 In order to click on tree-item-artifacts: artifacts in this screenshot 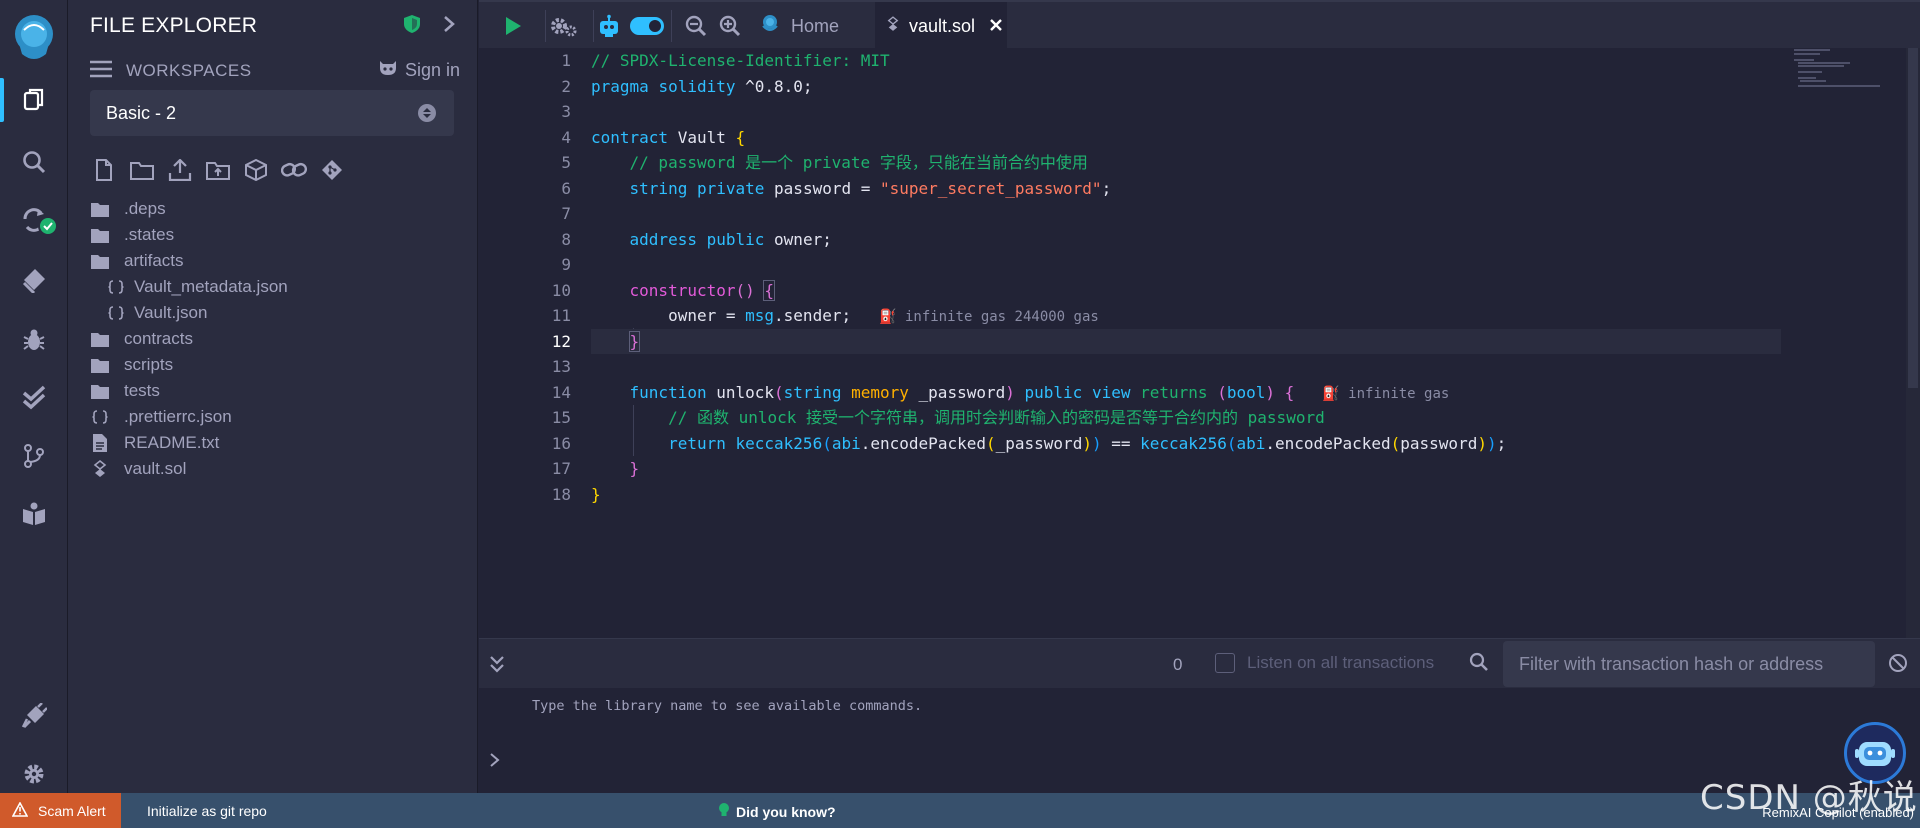, I will do `click(275, 261)`.